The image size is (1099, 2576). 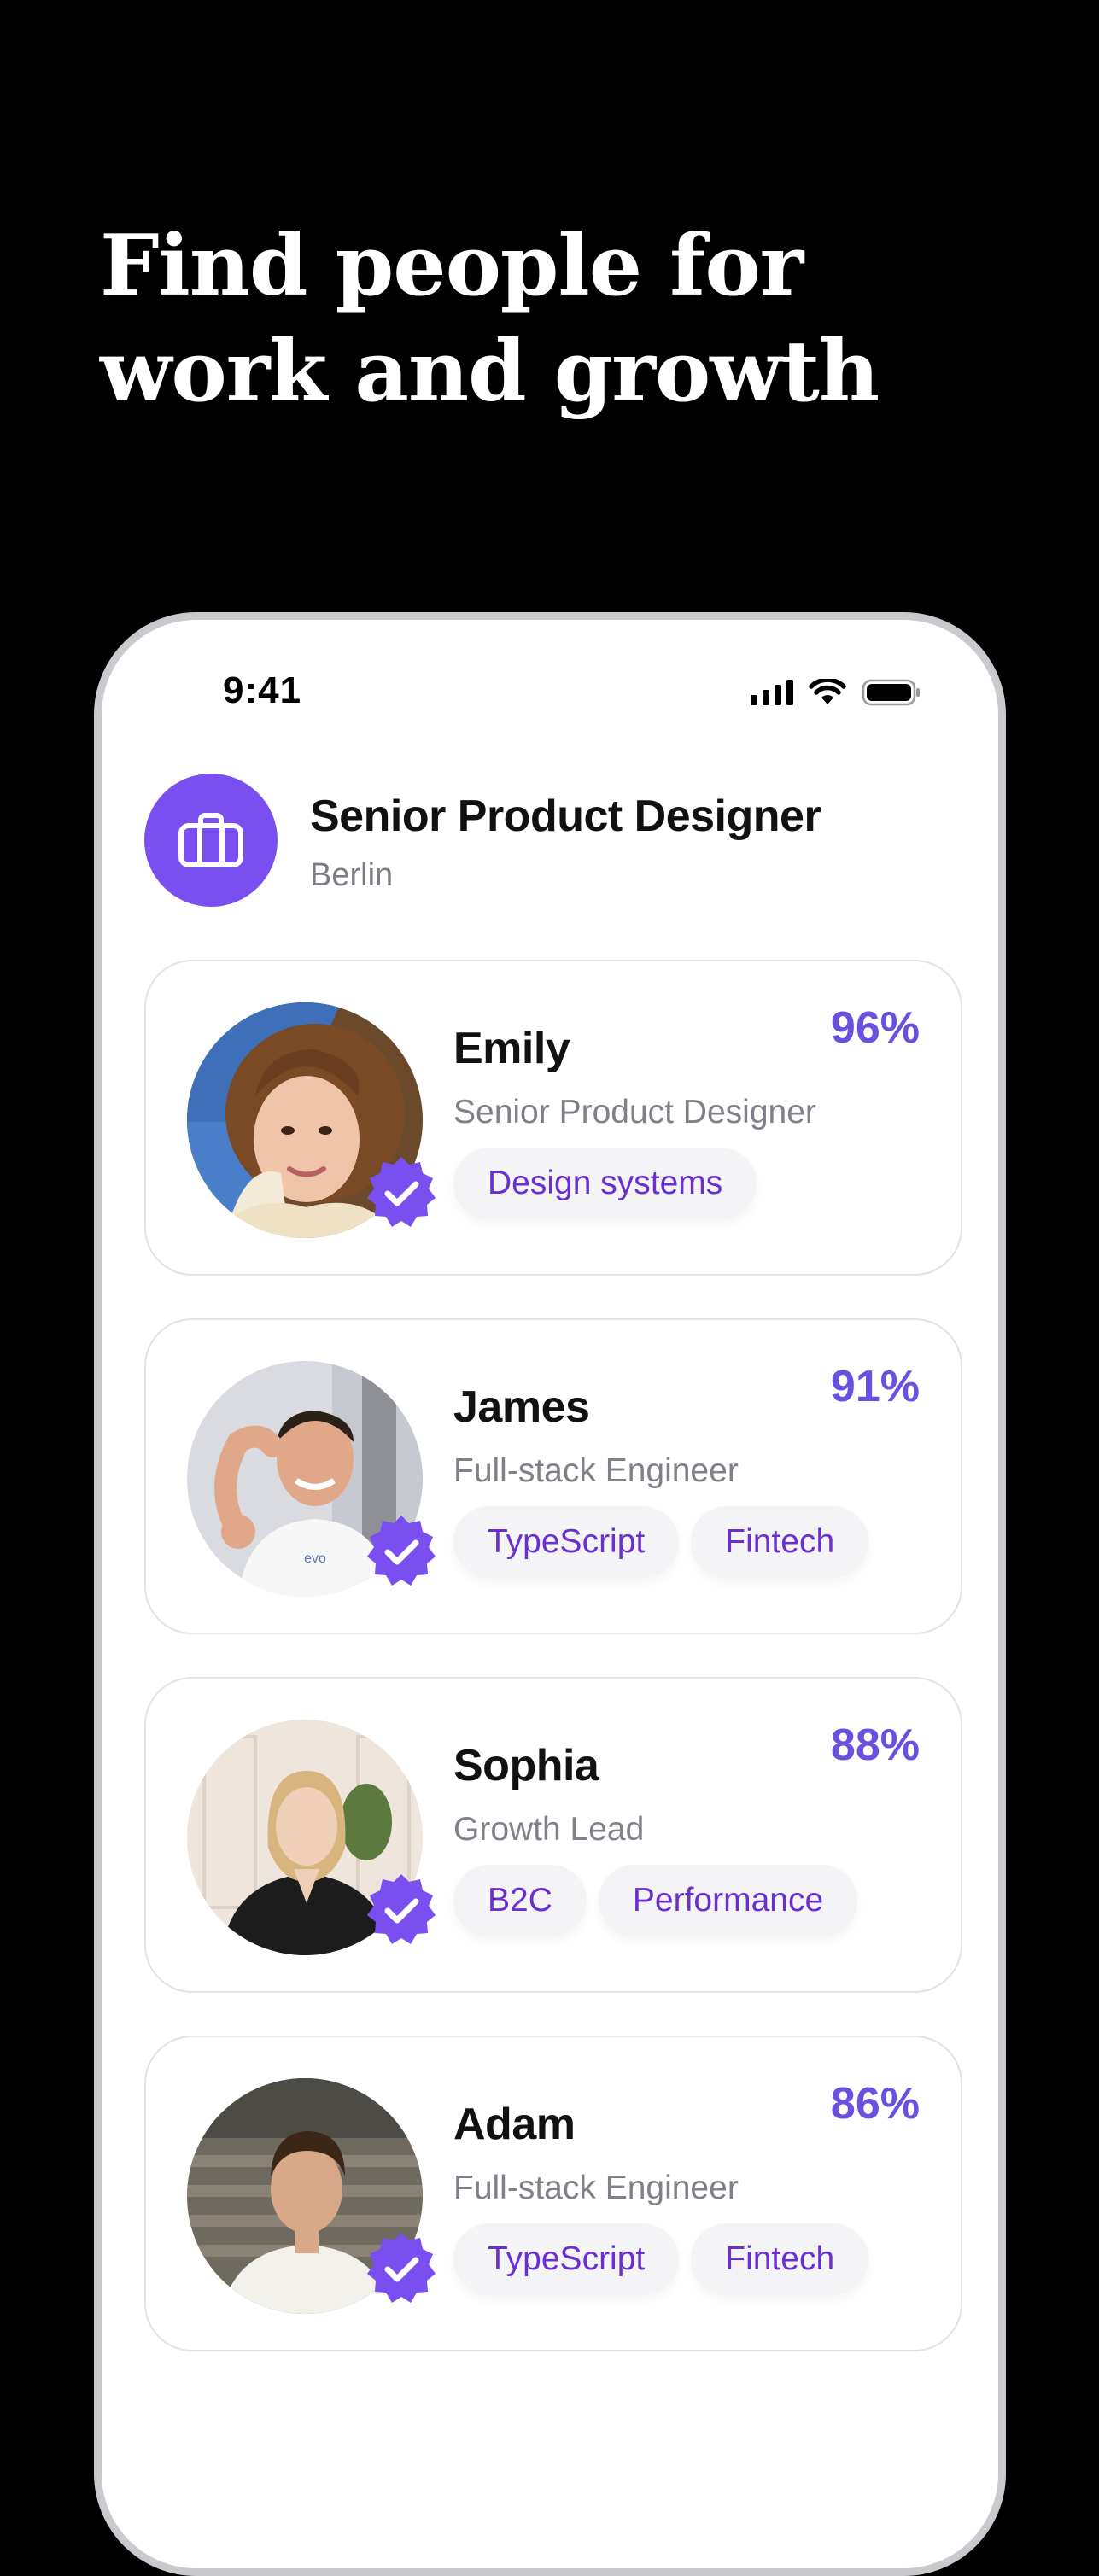 What do you see at coordinates (526, 1765) in the screenshot?
I see `candidate-name: Sophia` at bounding box center [526, 1765].